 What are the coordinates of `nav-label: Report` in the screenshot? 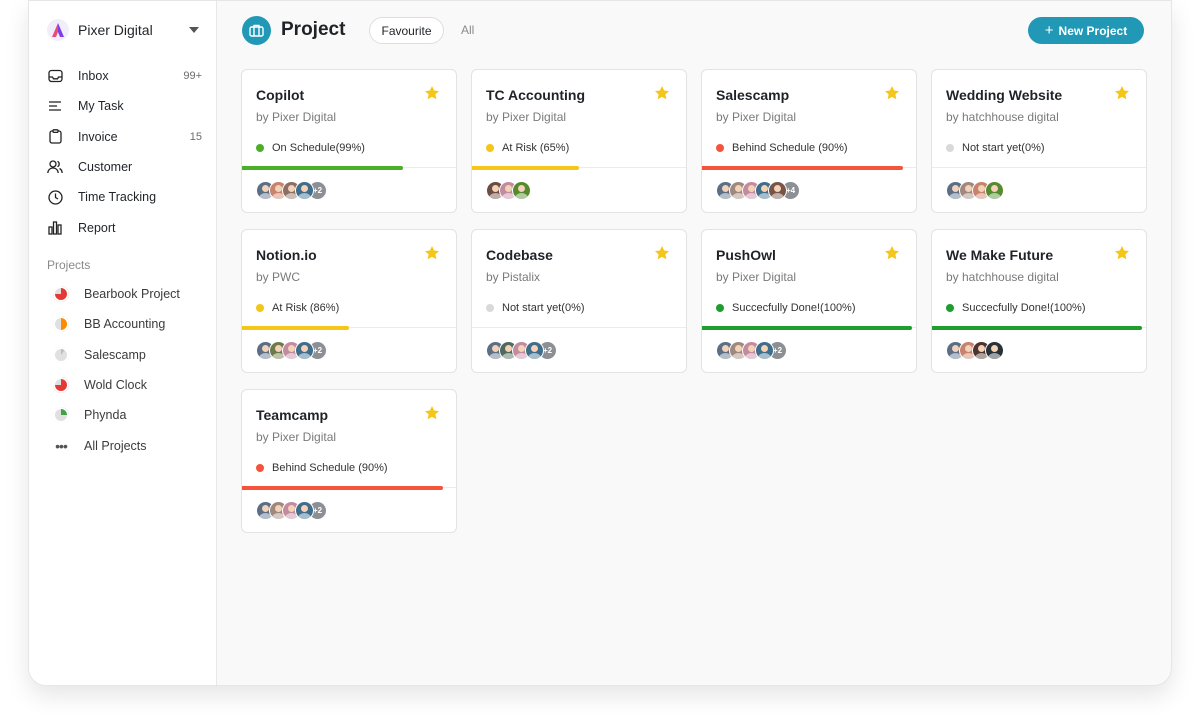 It's located at (97, 227).